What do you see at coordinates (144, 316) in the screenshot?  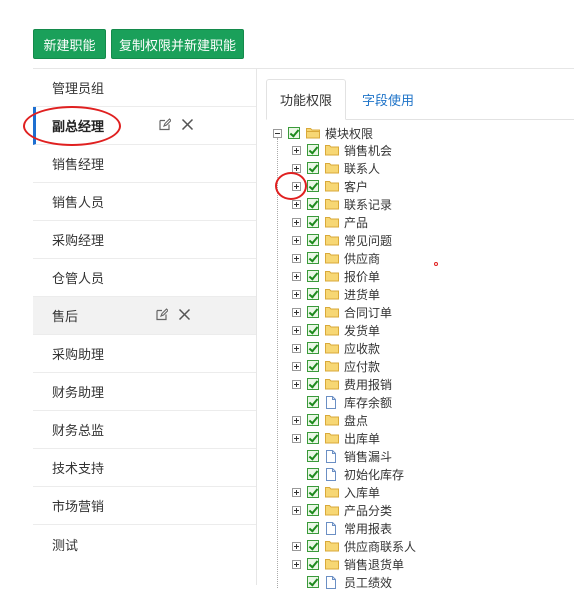 I see `role-item-hovered: 售后` at bounding box center [144, 316].